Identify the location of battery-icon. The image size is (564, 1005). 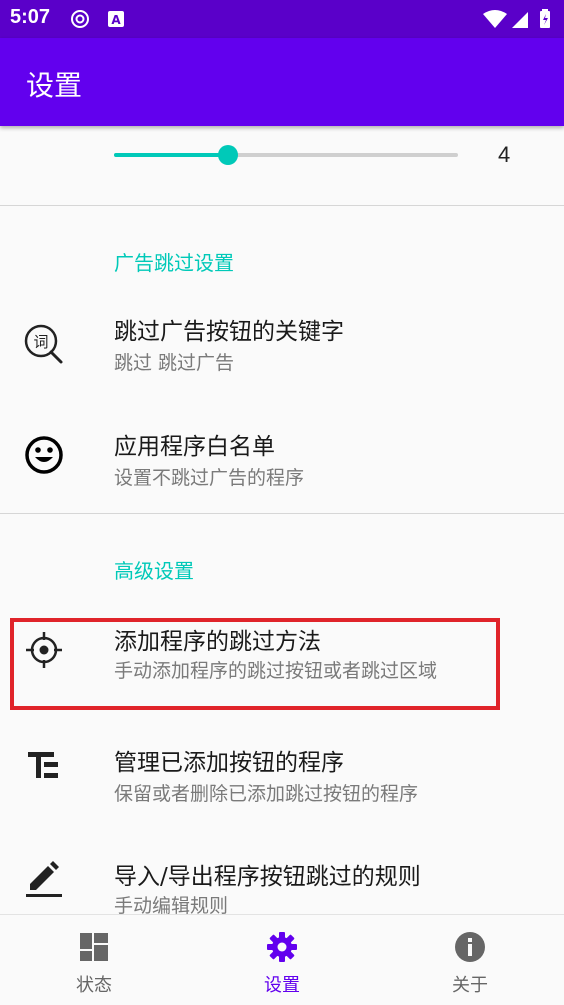
(545, 18).